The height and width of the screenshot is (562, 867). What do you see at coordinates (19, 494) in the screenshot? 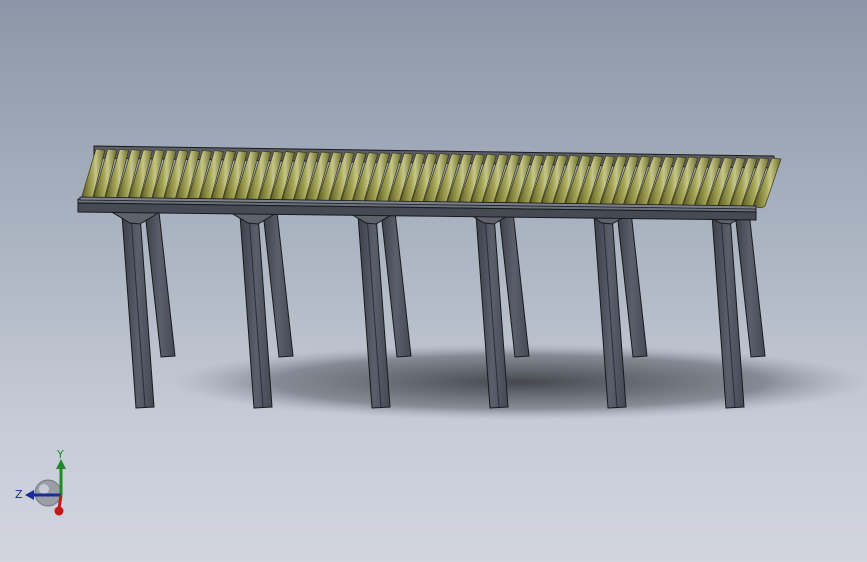
I see `z-axis-label: Z` at bounding box center [19, 494].